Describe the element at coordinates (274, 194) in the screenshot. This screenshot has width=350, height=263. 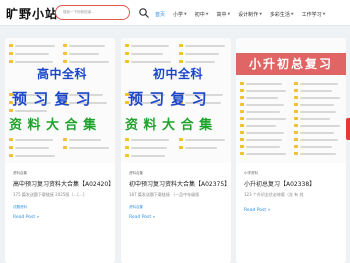
I see `post-excerpt: 123 个升初全优必修版（含 有 其` at that location.